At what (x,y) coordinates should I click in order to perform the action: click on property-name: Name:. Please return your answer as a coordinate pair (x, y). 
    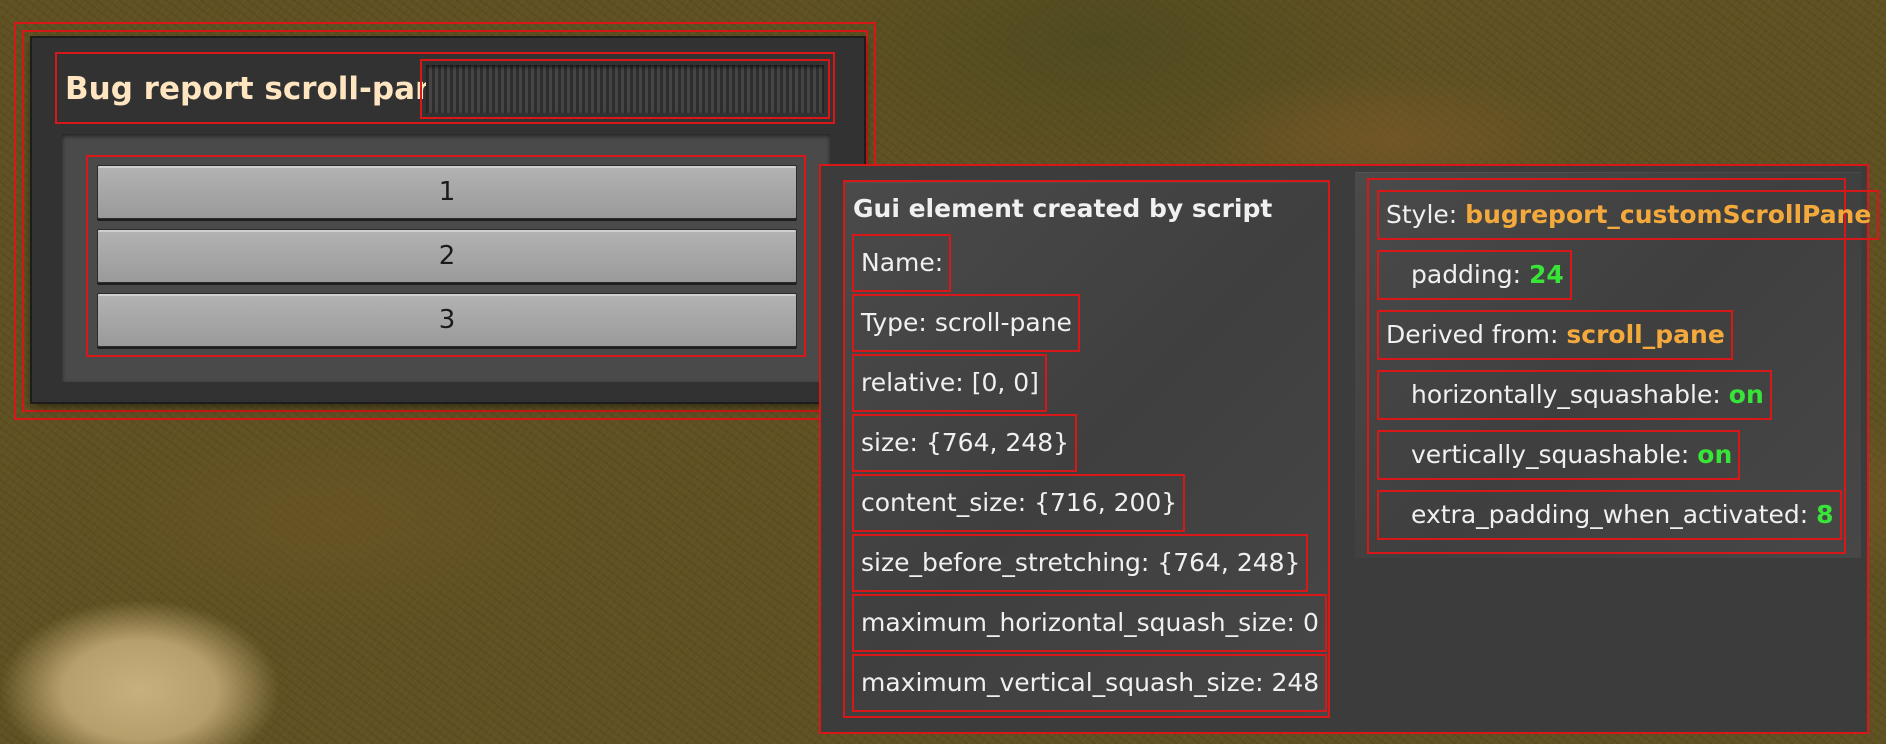
    Looking at the image, I should click on (902, 263).